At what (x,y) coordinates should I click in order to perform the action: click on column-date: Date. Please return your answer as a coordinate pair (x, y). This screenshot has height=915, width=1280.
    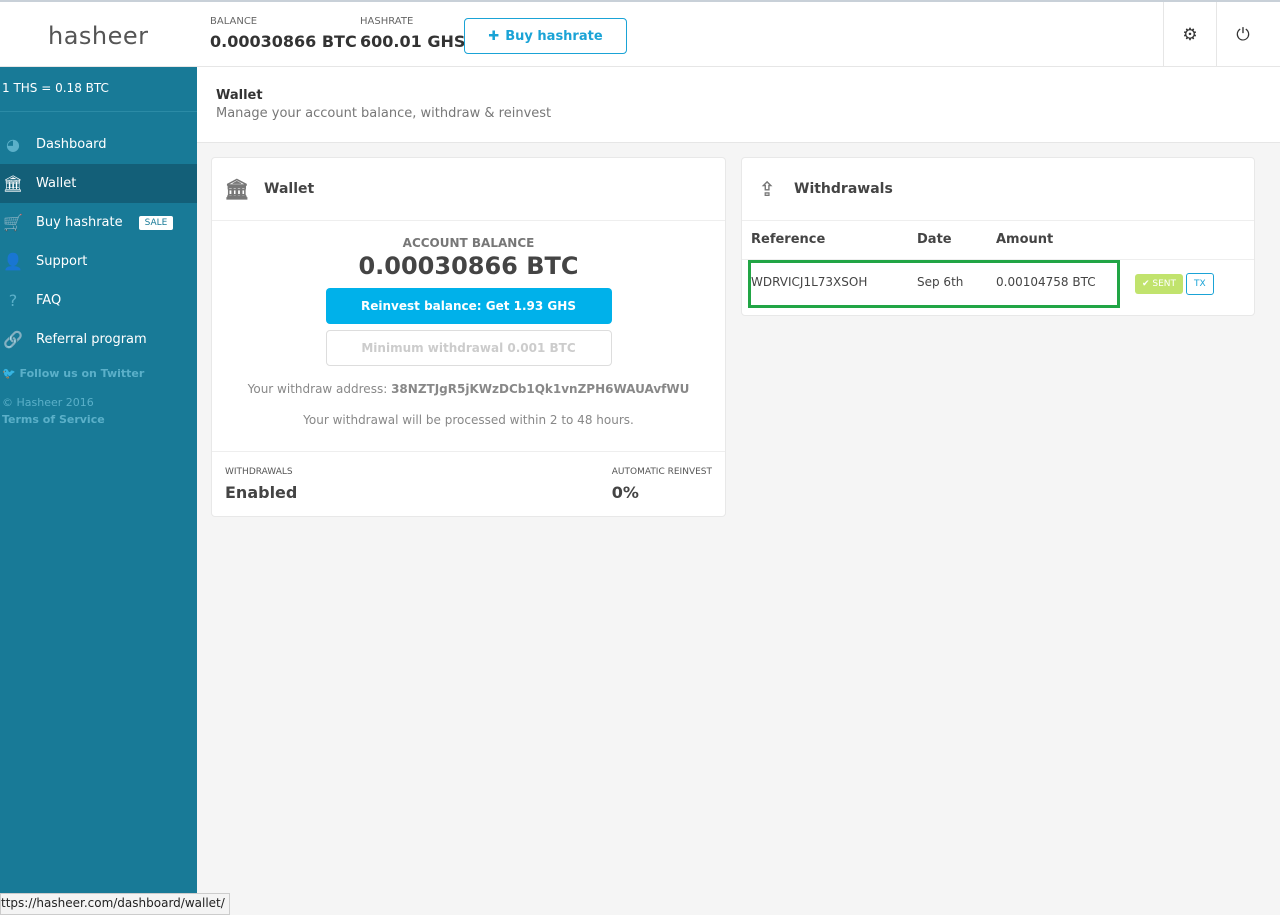
    Looking at the image, I should click on (956, 240).